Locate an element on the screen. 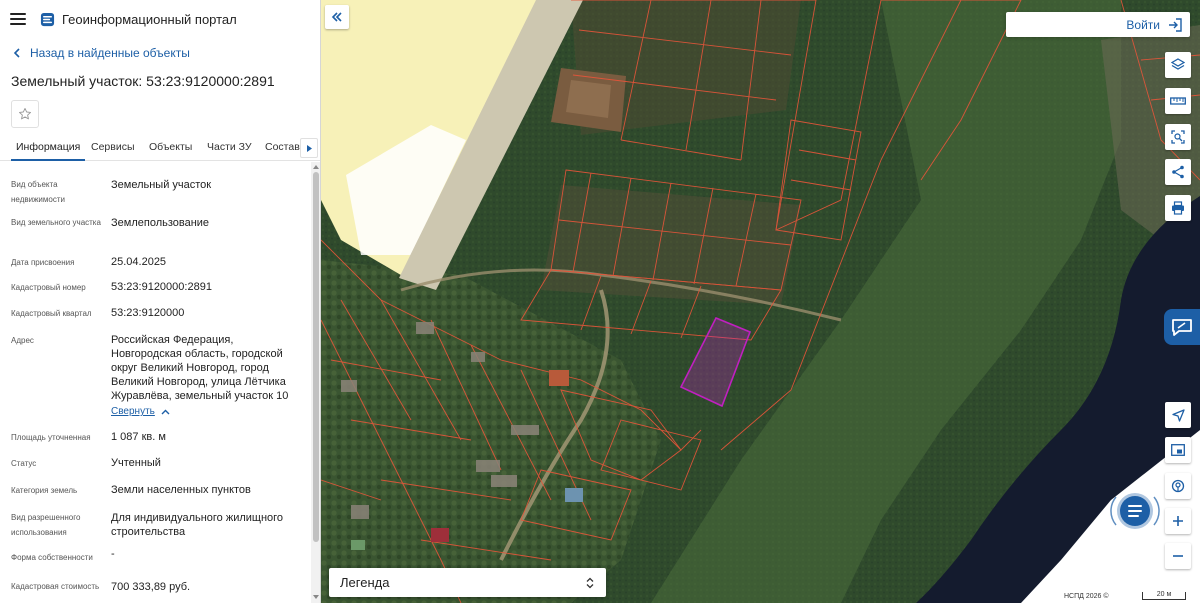 The height and width of the screenshot is (603, 1200). select-area-button is located at coordinates (1178, 137).